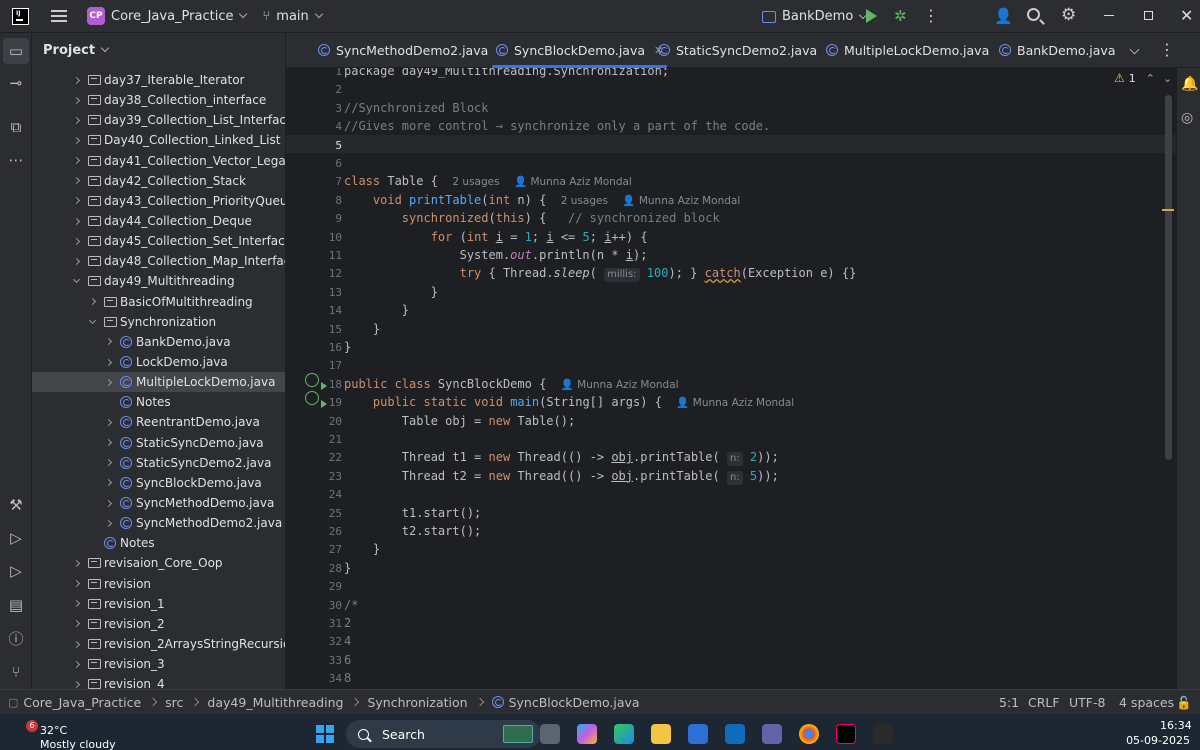 The width and height of the screenshot is (1200, 750). What do you see at coordinates (158, 644) in the screenshot?
I see `tree-item: revision_2ArraysStringRecursion` at bounding box center [158, 644].